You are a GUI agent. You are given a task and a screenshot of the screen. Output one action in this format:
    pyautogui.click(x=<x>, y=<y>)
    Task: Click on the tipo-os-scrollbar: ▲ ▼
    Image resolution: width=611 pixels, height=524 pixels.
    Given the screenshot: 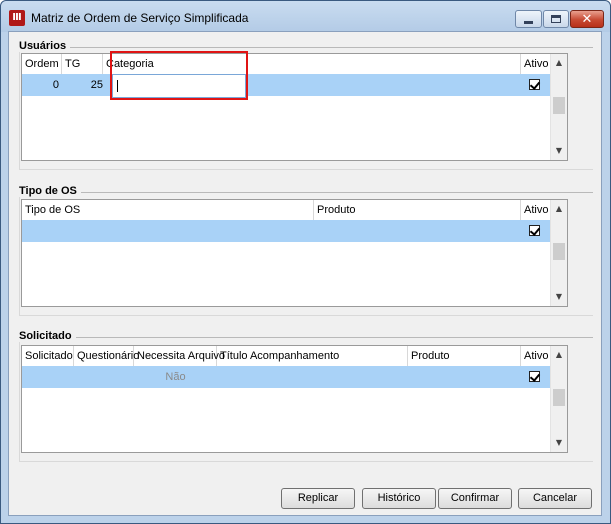 What is the action you would take?
    pyautogui.click(x=558, y=253)
    